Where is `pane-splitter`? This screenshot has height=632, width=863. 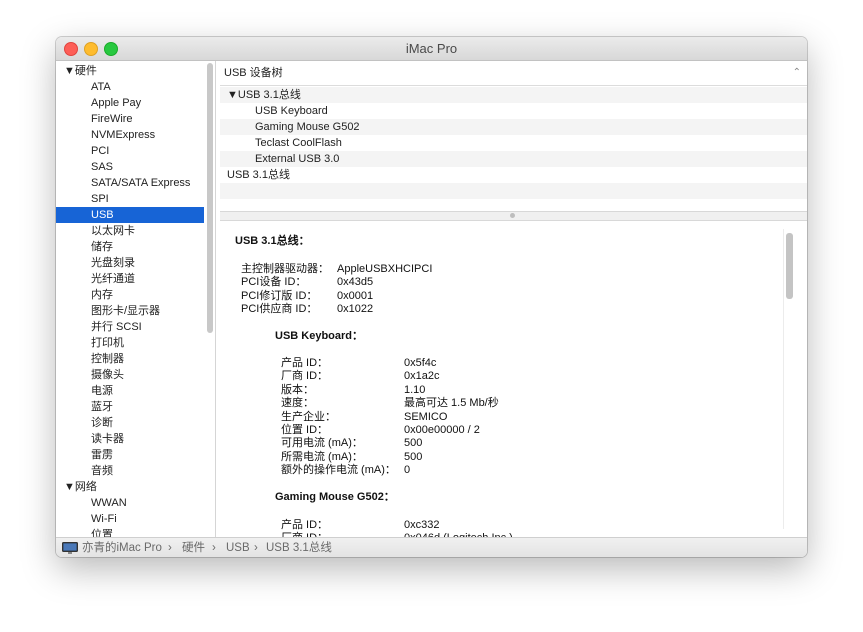 pane-splitter is located at coordinates (513, 216).